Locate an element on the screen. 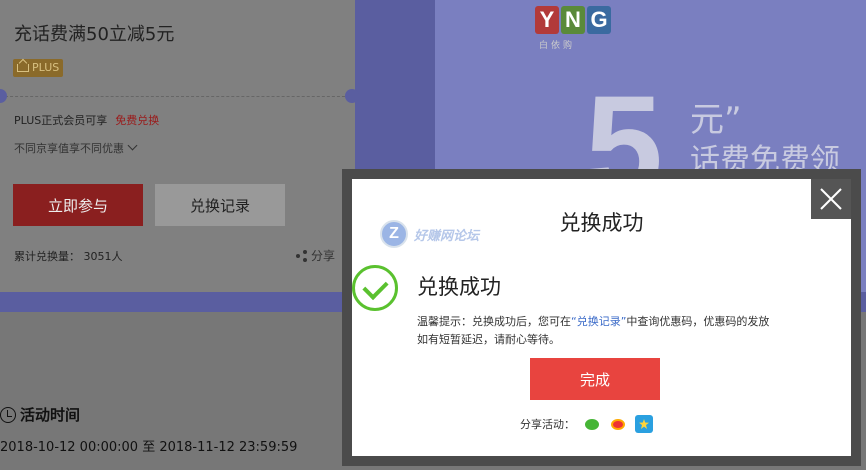 The width and height of the screenshot is (866, 470). brand-subtitle: 白依购 is located at coordinates (557, 46).